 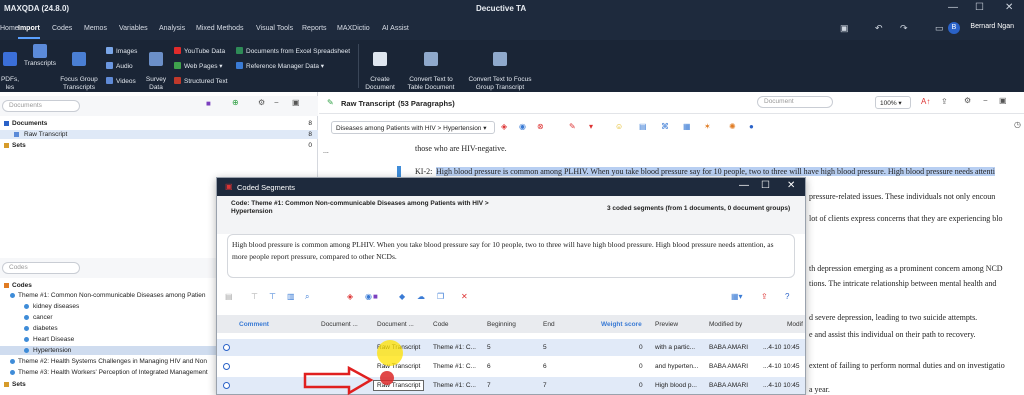 I want to click on save-icon: ▣, so click(x=844, y=28).